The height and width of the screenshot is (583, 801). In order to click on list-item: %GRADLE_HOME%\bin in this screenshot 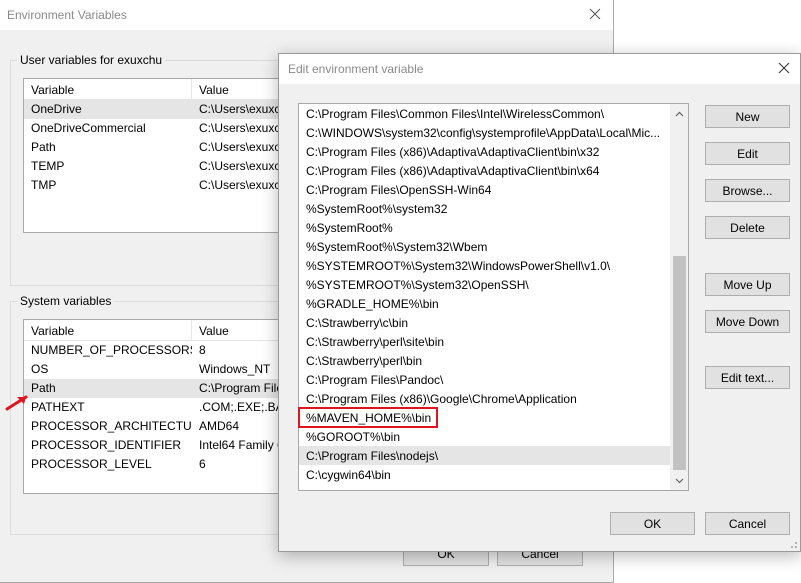, I will do `click(484, 303)`.